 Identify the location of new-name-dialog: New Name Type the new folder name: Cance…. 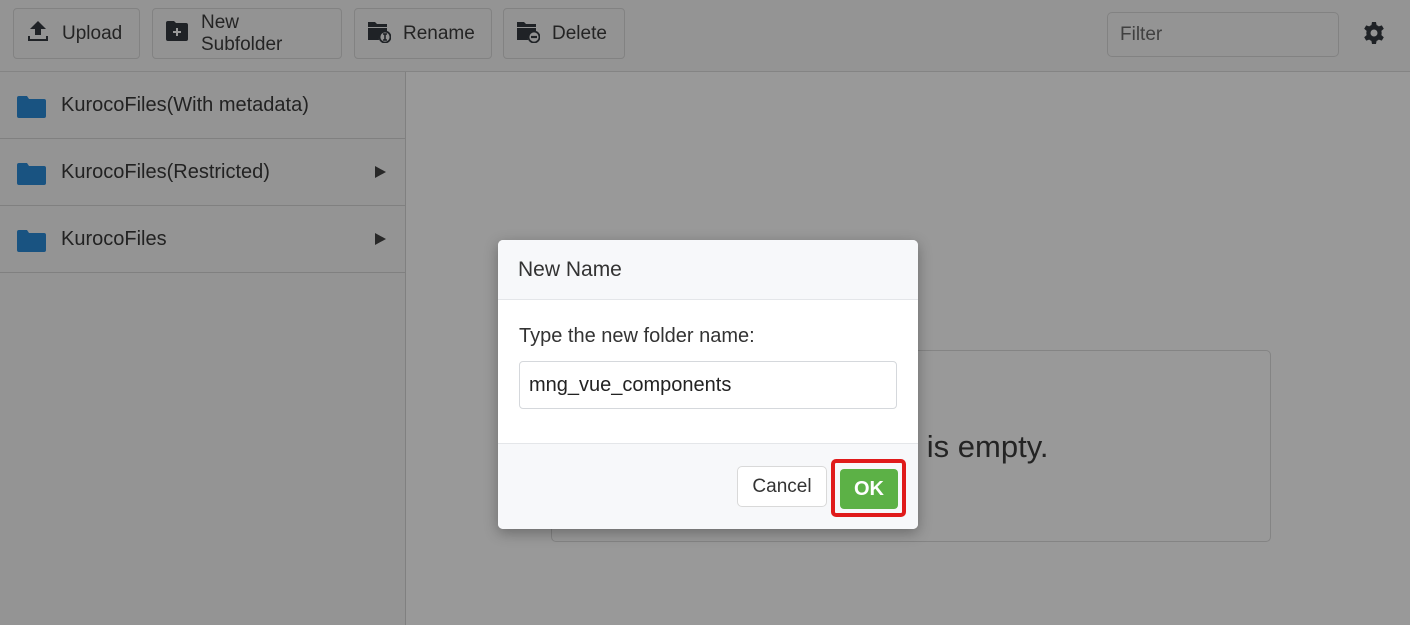
(708, 384).